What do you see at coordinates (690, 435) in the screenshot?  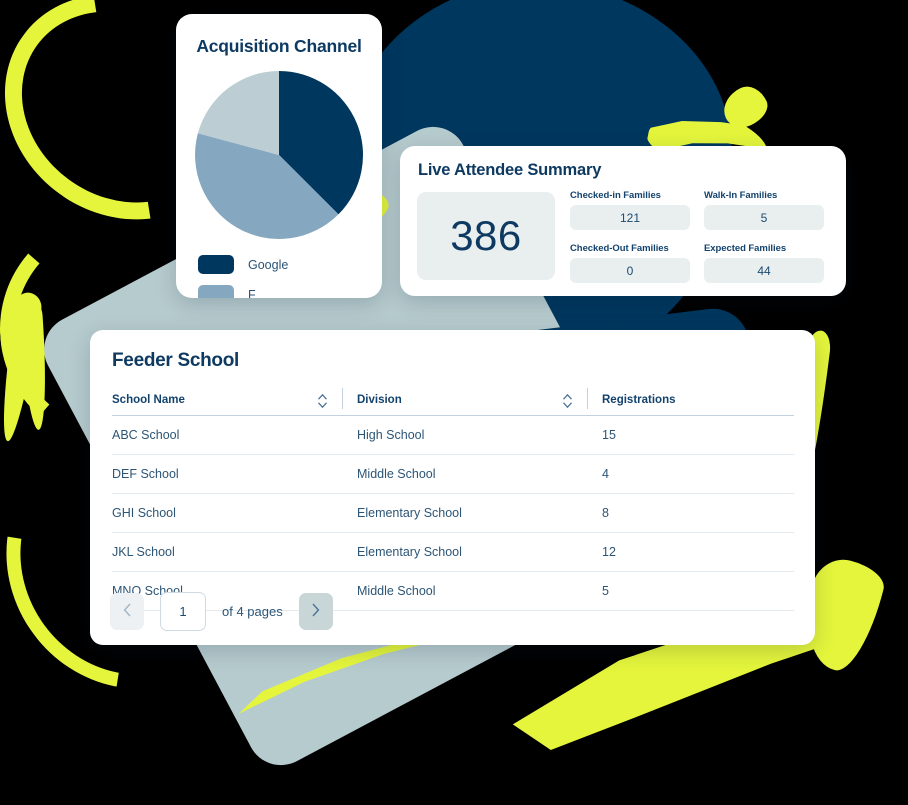 I see `cell-registrations: 15` at bounding box center [690, 435].